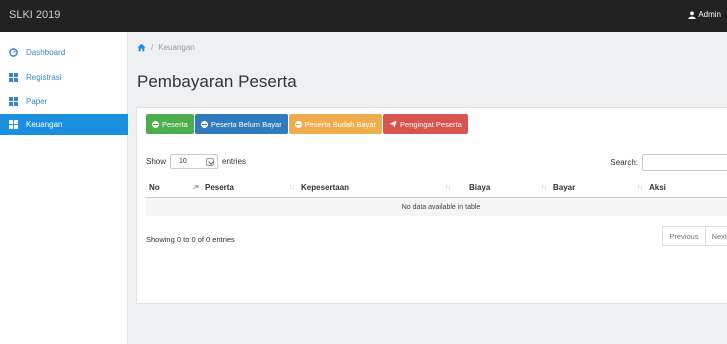 The image size is (727, 344). Describe the element at coordinates (246, 124) in the screenshot. I see `button-label: Peserta Belum Bayar` at that location.